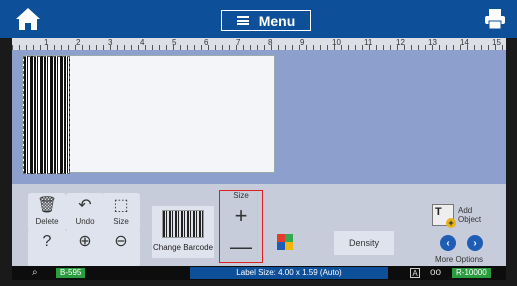  I want to click on size-group: Size + —, so click(241, 226).